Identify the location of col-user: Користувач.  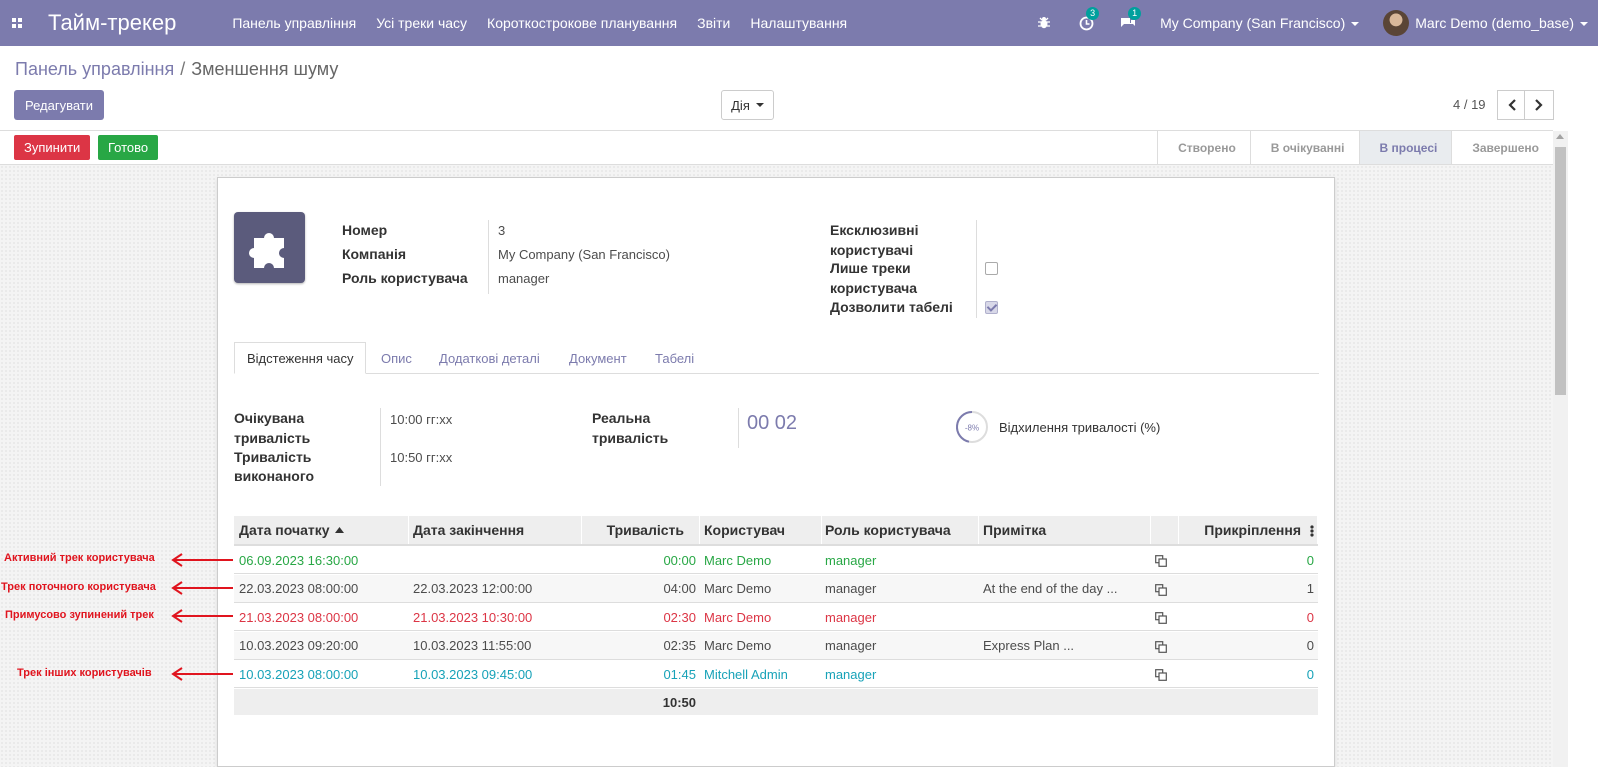
(761, 530).